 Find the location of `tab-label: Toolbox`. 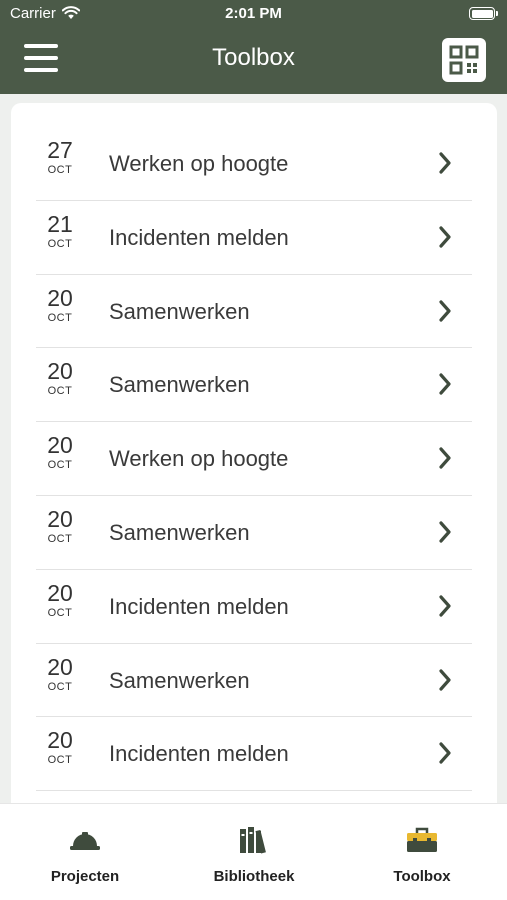

tab-label: Toolbox is located at coordinates (422, 876).